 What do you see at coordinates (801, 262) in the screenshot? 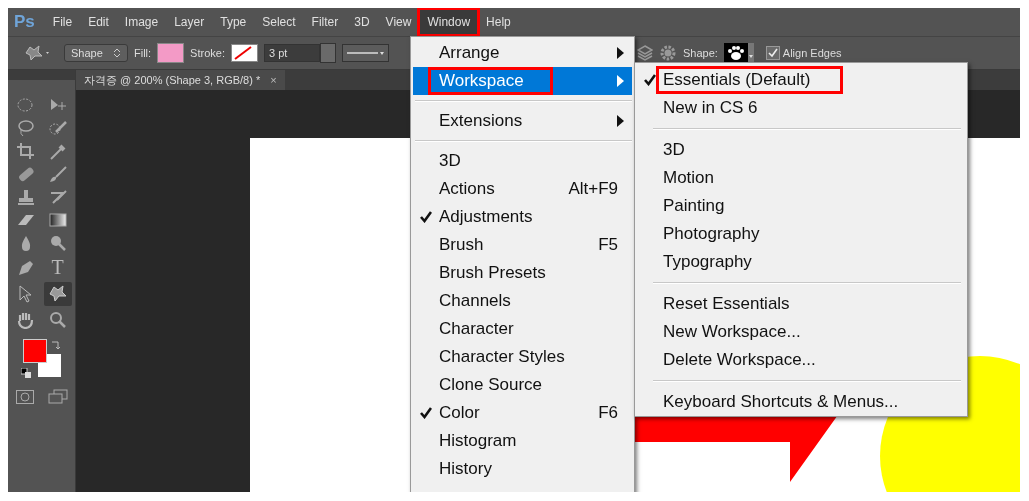
I see `menu-item: Typography` at bounding box center [801, 262].